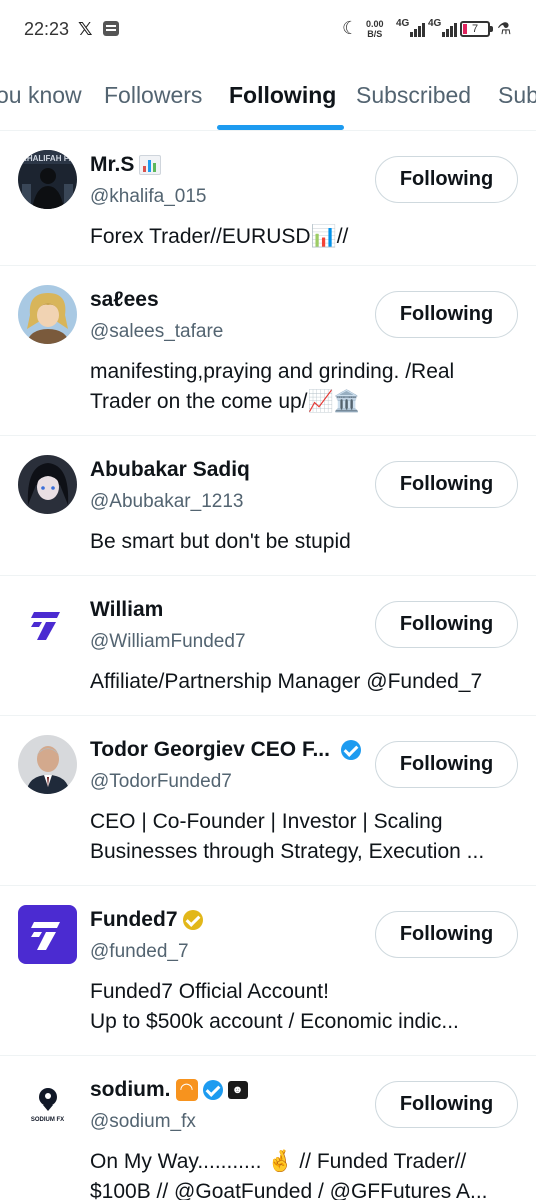 This screenshot has width=536, height=1200. What do you see at coordinates (47, 179) in the screenshot?
I see `avatar: KHALIFAH FX` at bounding box center [47, 179].